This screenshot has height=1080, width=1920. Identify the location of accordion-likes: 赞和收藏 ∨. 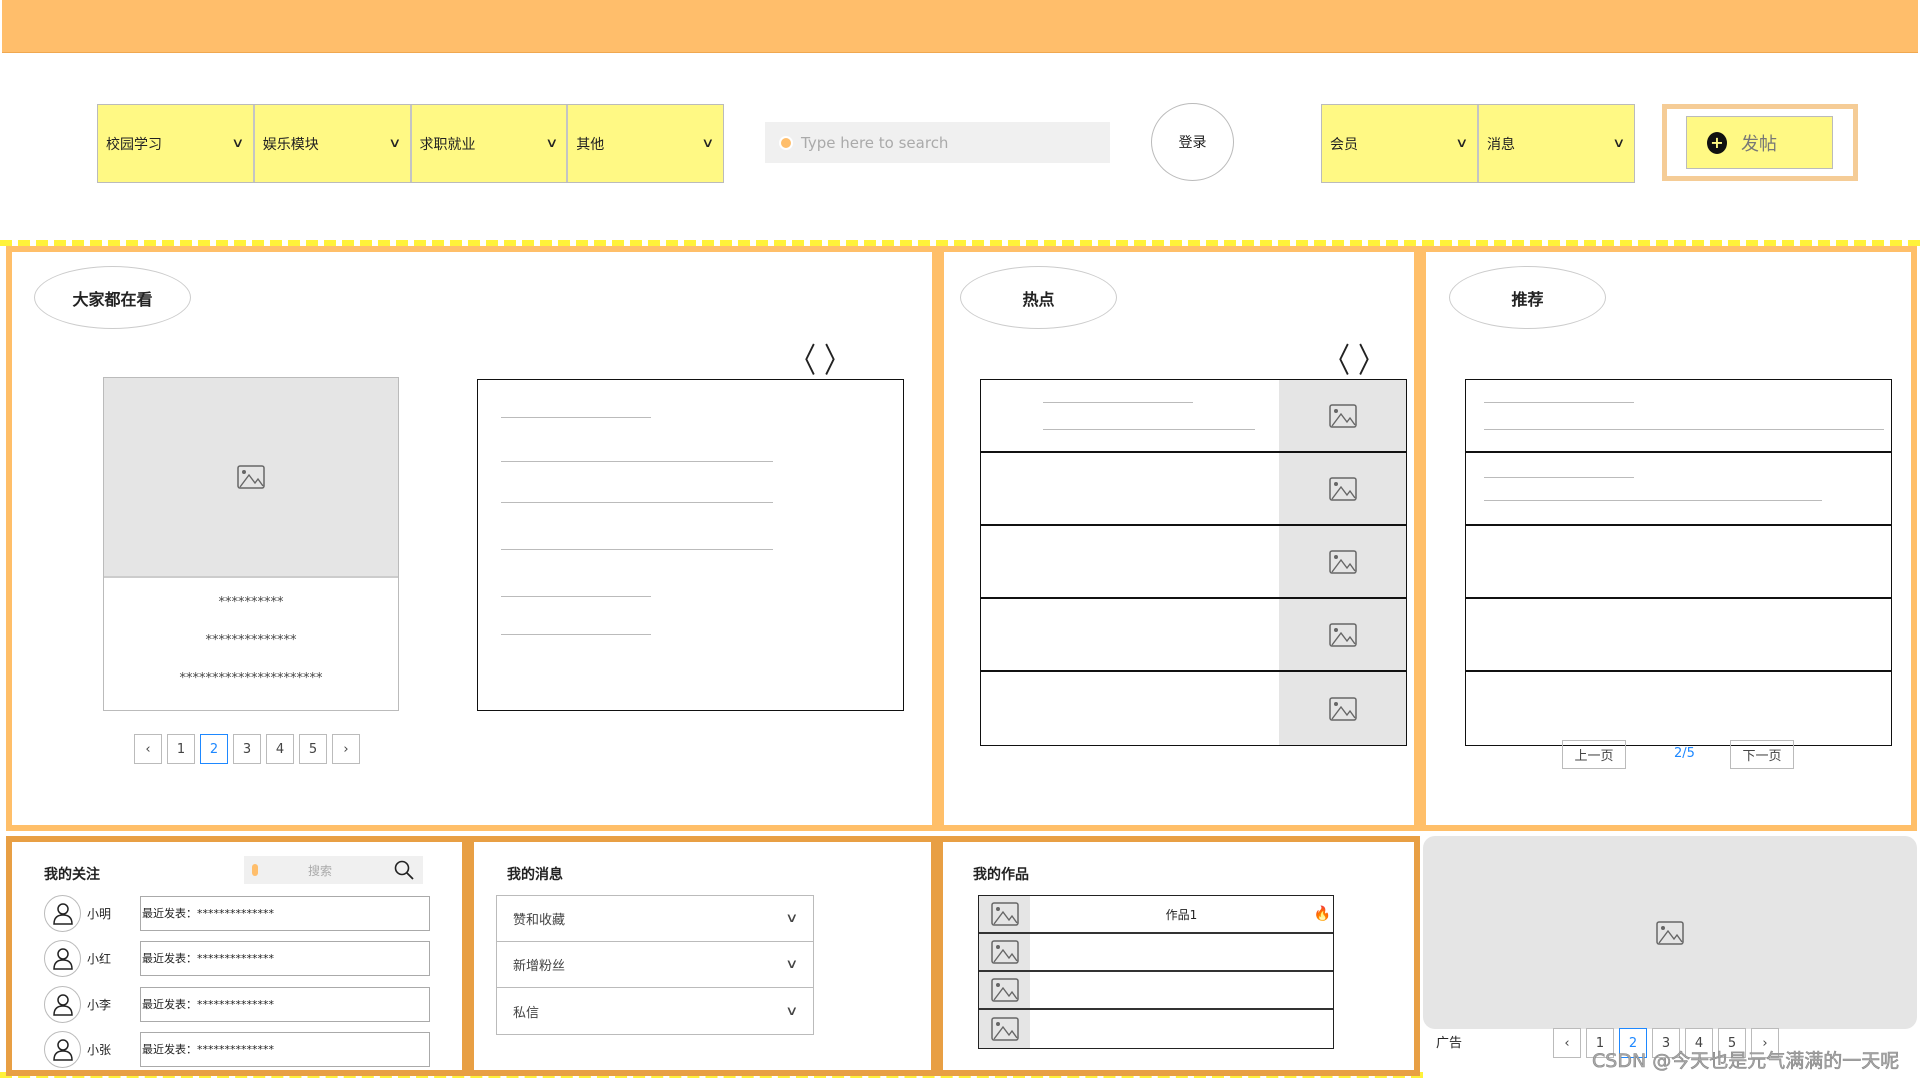
(655, 919).